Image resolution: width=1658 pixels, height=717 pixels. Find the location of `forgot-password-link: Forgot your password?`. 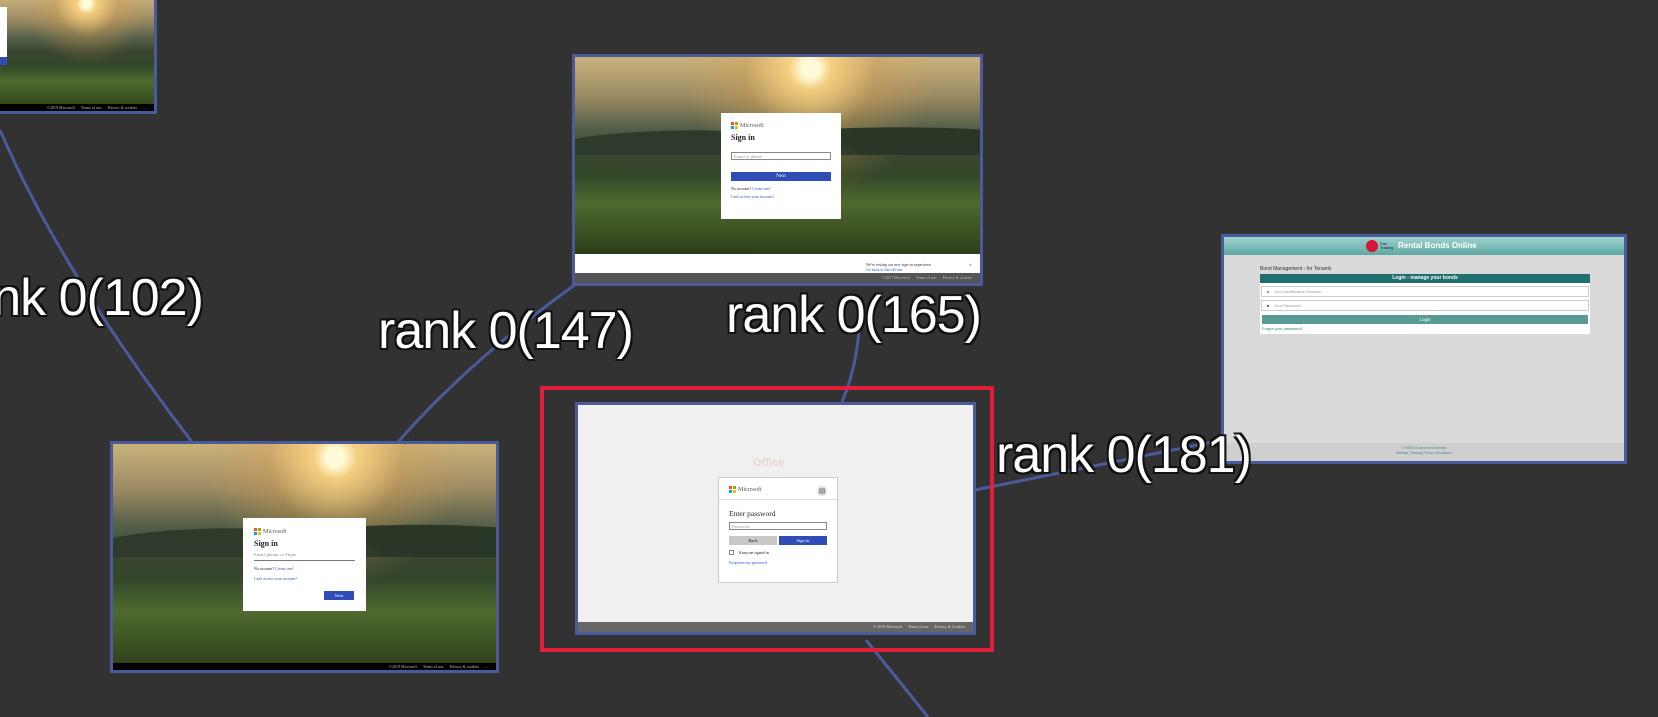

forgot-password-link: Forgot your password? is located at coordinates (1425, 328).